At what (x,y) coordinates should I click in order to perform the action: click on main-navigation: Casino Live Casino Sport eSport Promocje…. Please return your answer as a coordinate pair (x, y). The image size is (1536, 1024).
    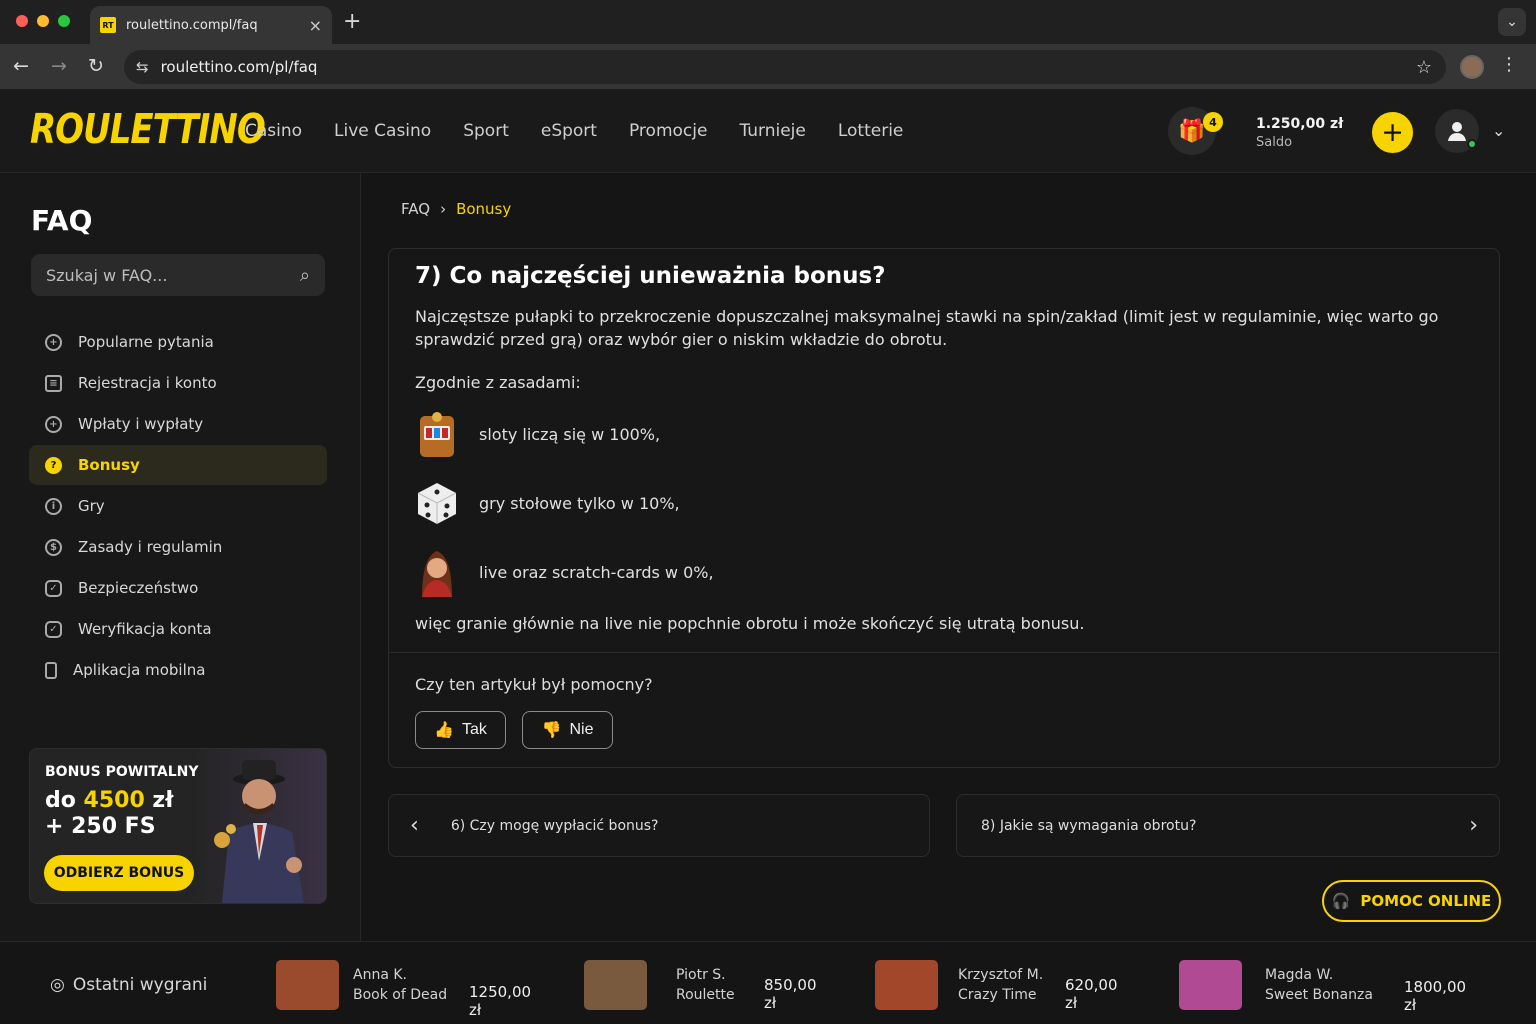
    Looking at the image, I should click on (574, 131).